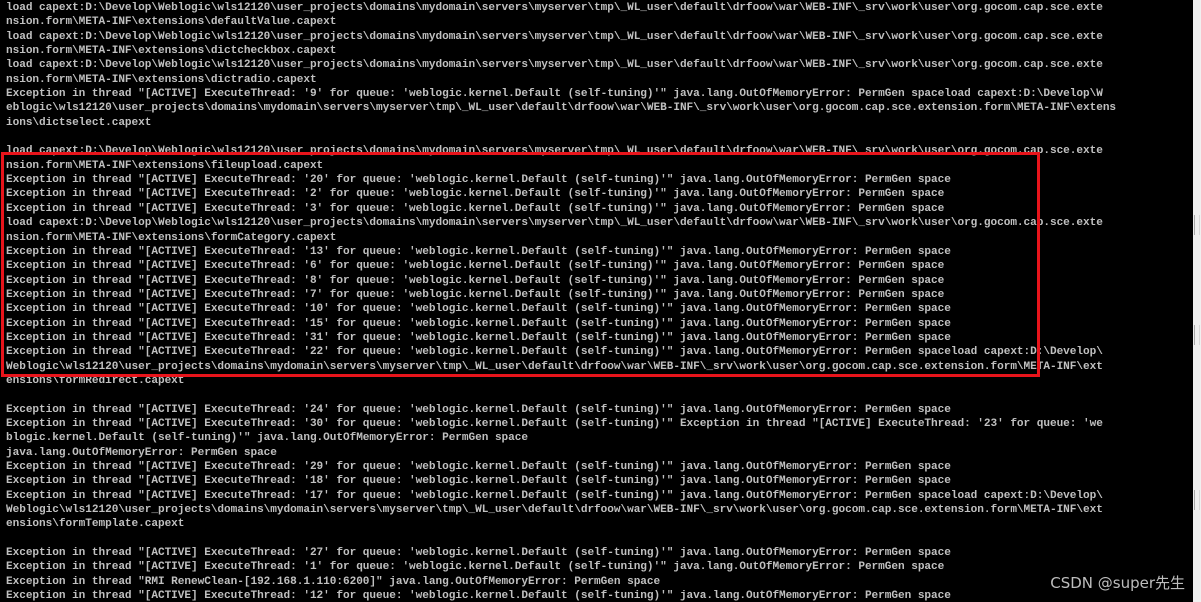 The height and width of the screenshot is (602, 1201). What do you see at coordinates (79, 122) in the screenshot?
I see `console-line: ions\dictselect.capext` at bounding box center [79, 122].